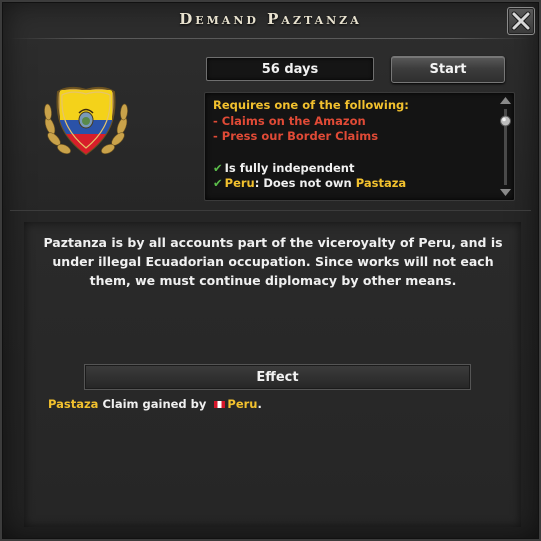 The image size is (541, 541). I want to click on requirement-option: - Claims on the Amazon, so click(289, 120).